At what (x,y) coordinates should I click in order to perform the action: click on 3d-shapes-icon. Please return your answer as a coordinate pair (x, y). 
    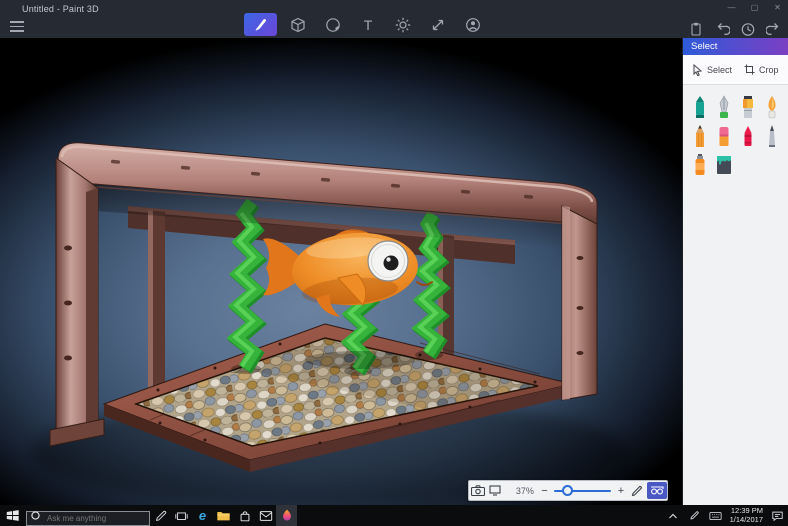
    Looking at the image, I should click on (298, 24).